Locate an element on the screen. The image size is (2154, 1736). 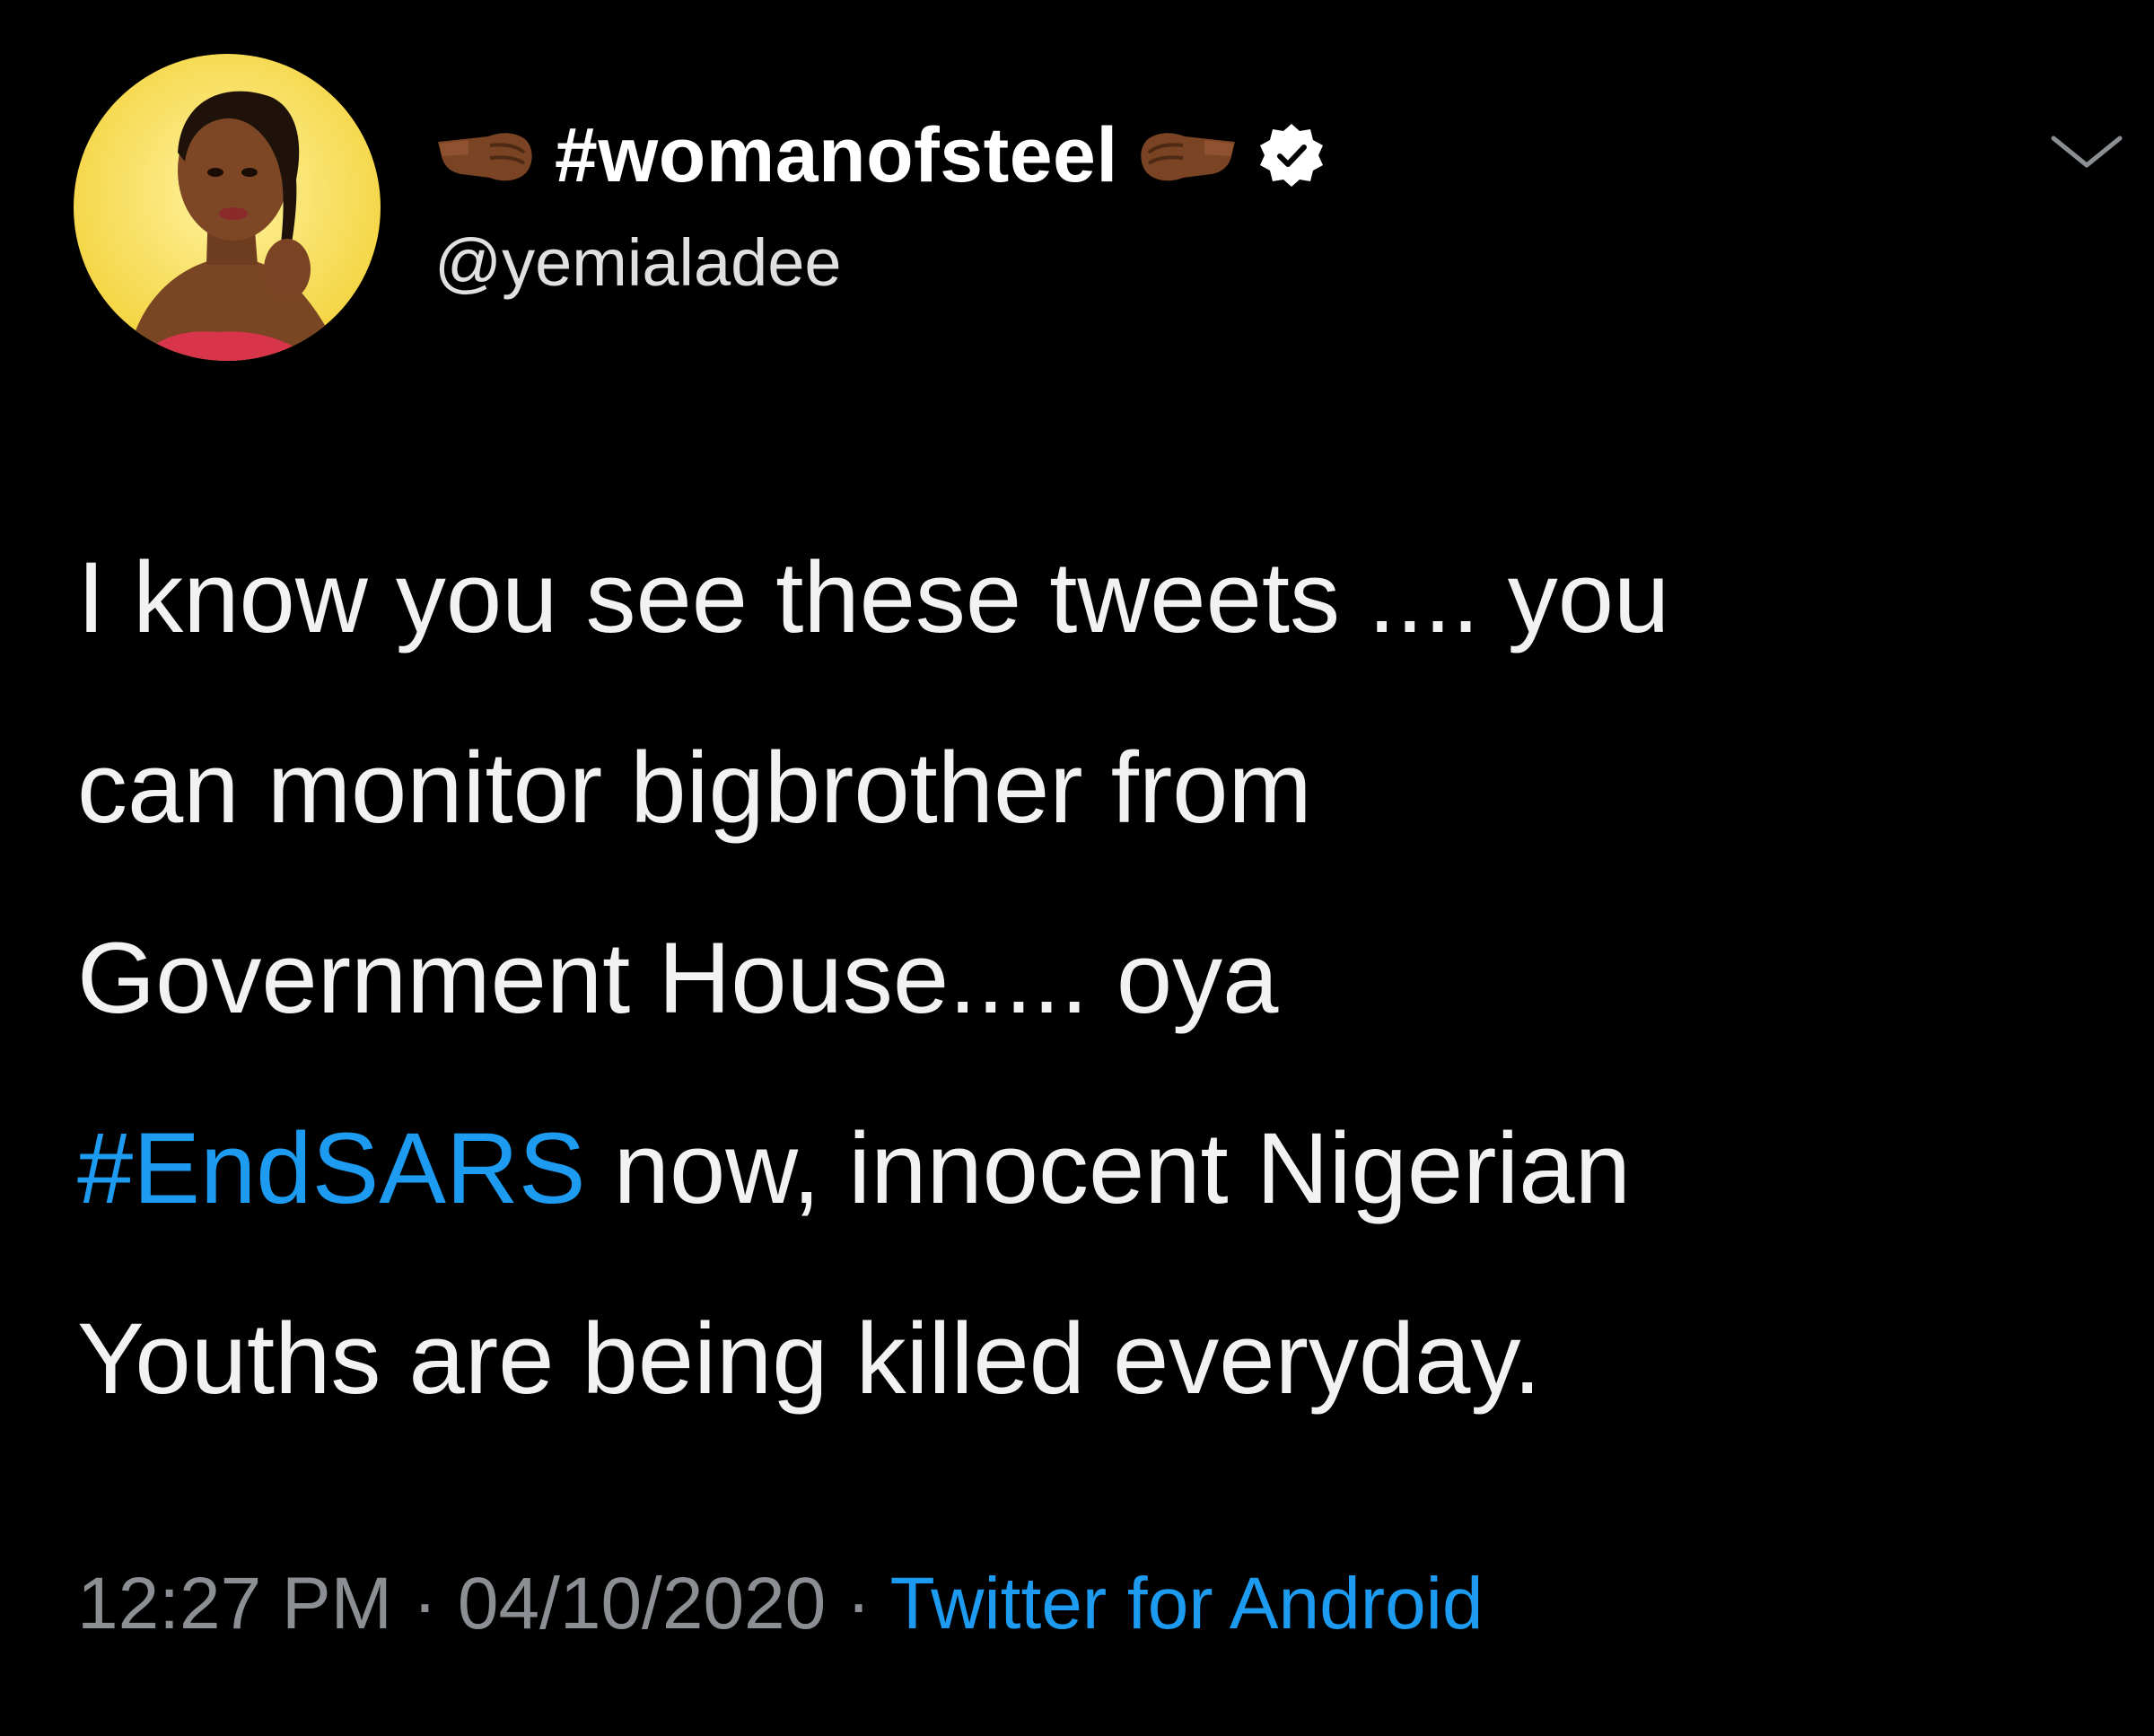
avatar is located at coordinates (227, 208).